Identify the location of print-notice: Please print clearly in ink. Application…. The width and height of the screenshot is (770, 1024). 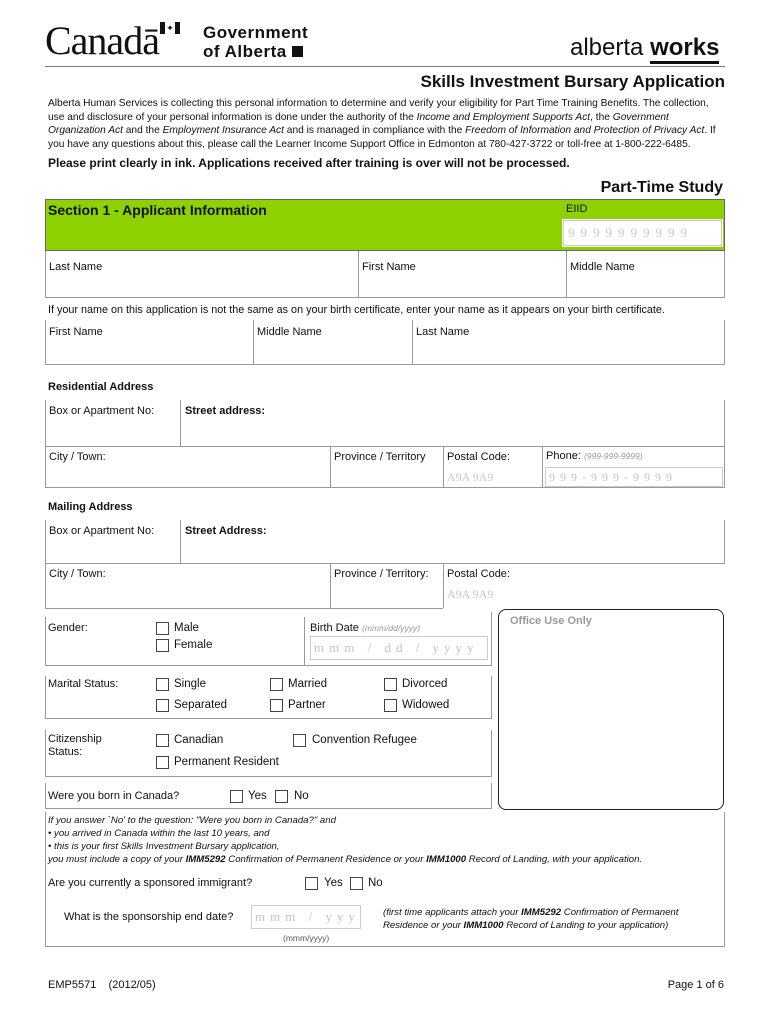
(309, 163).